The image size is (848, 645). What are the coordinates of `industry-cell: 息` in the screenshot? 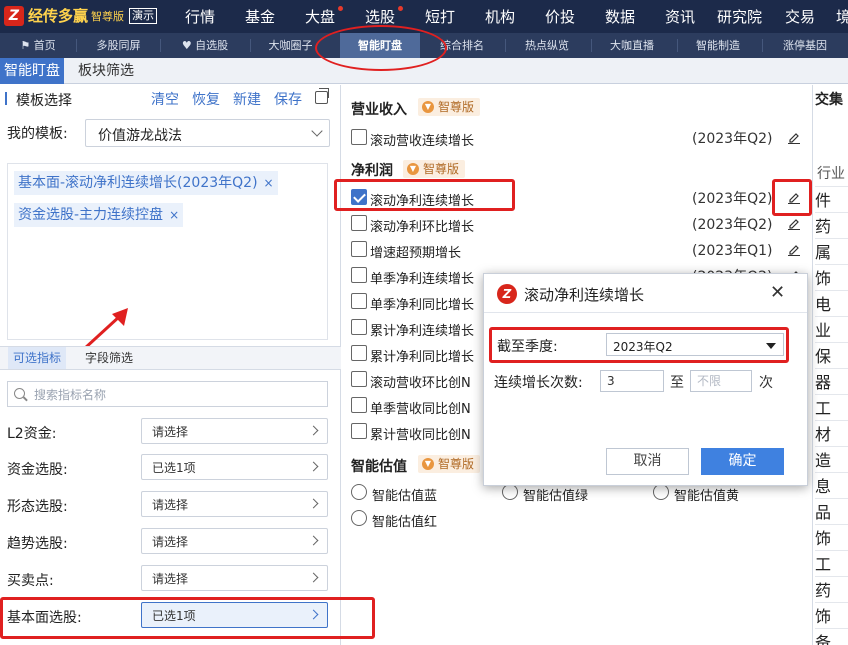 It's located at (831, 484).